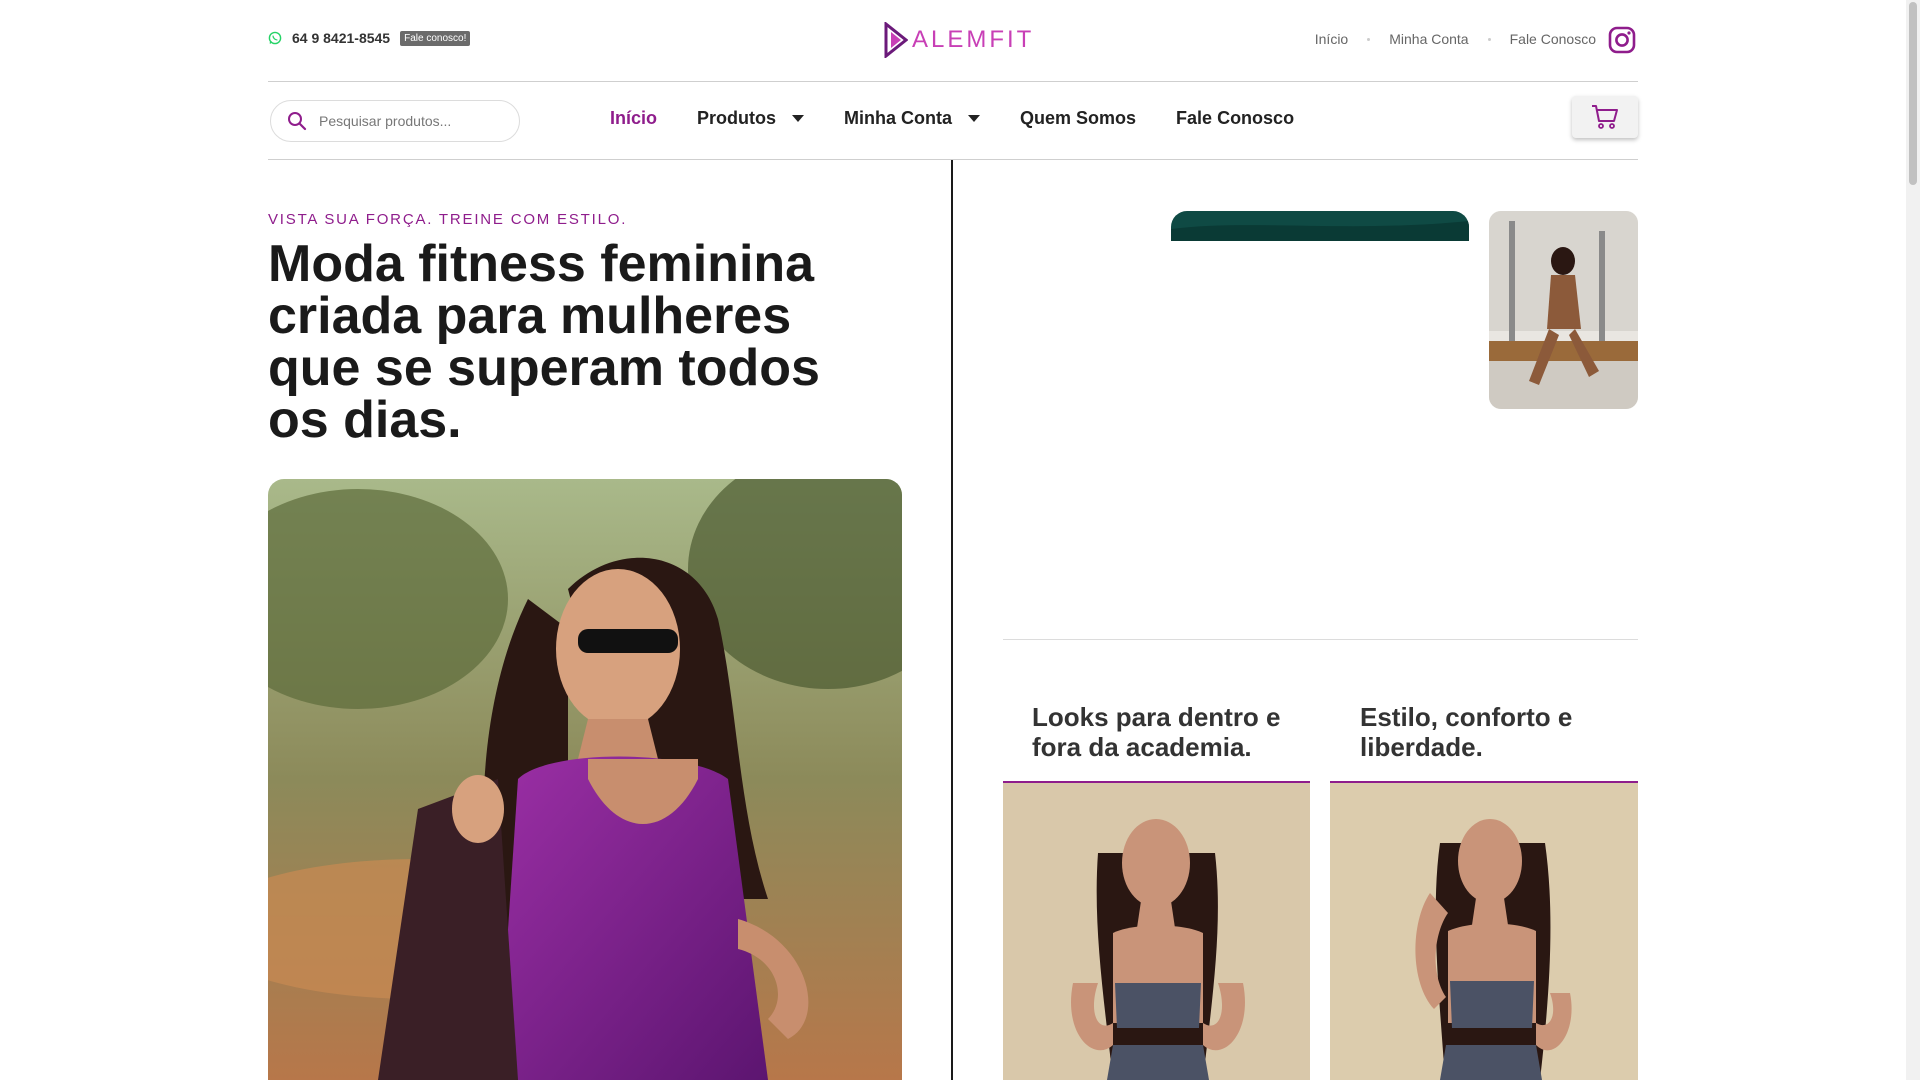 The image size is (1920, 1080). Describe the element at coordinates (898, 118) in the screenshot. I see `nav-label: Minha Conta` at that location.